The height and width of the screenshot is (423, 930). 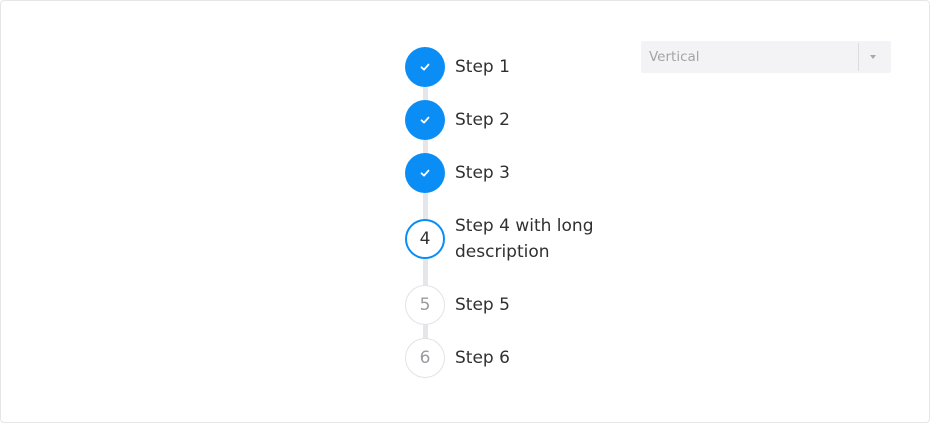 I want to click on step-3-indicator, so click(x=425, y=173).